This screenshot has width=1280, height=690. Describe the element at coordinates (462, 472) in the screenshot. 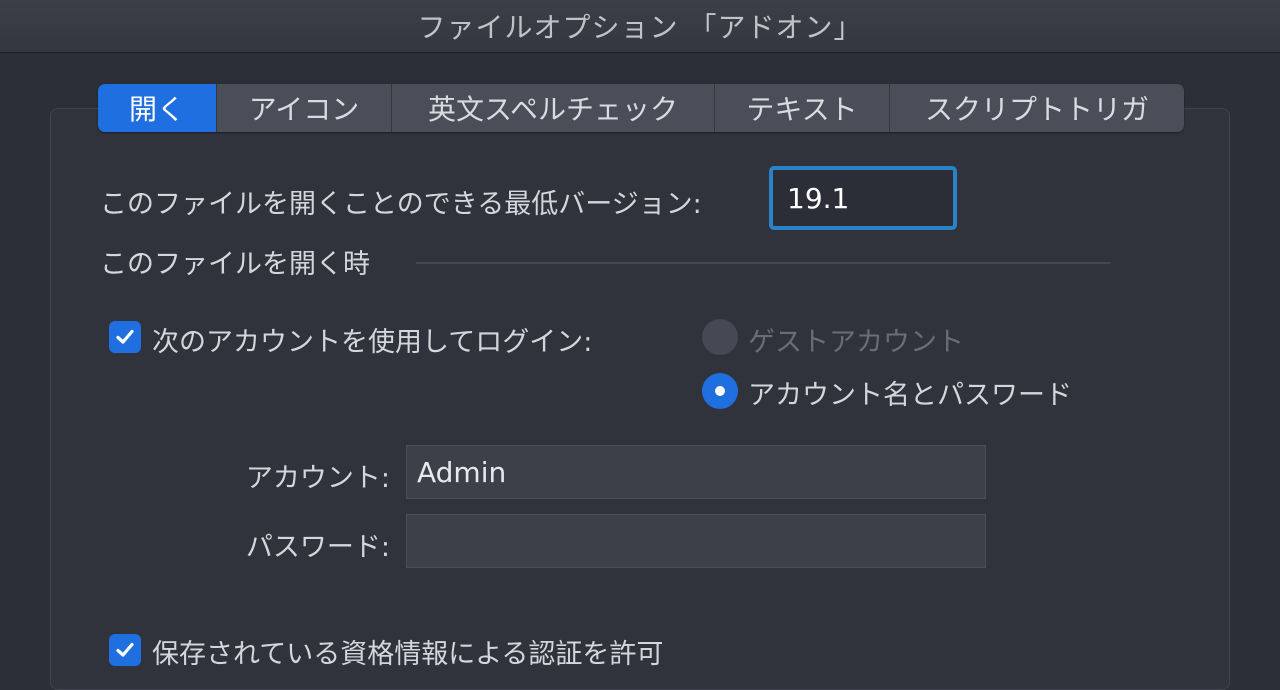

I see `account-field-value: Admin` at that location.